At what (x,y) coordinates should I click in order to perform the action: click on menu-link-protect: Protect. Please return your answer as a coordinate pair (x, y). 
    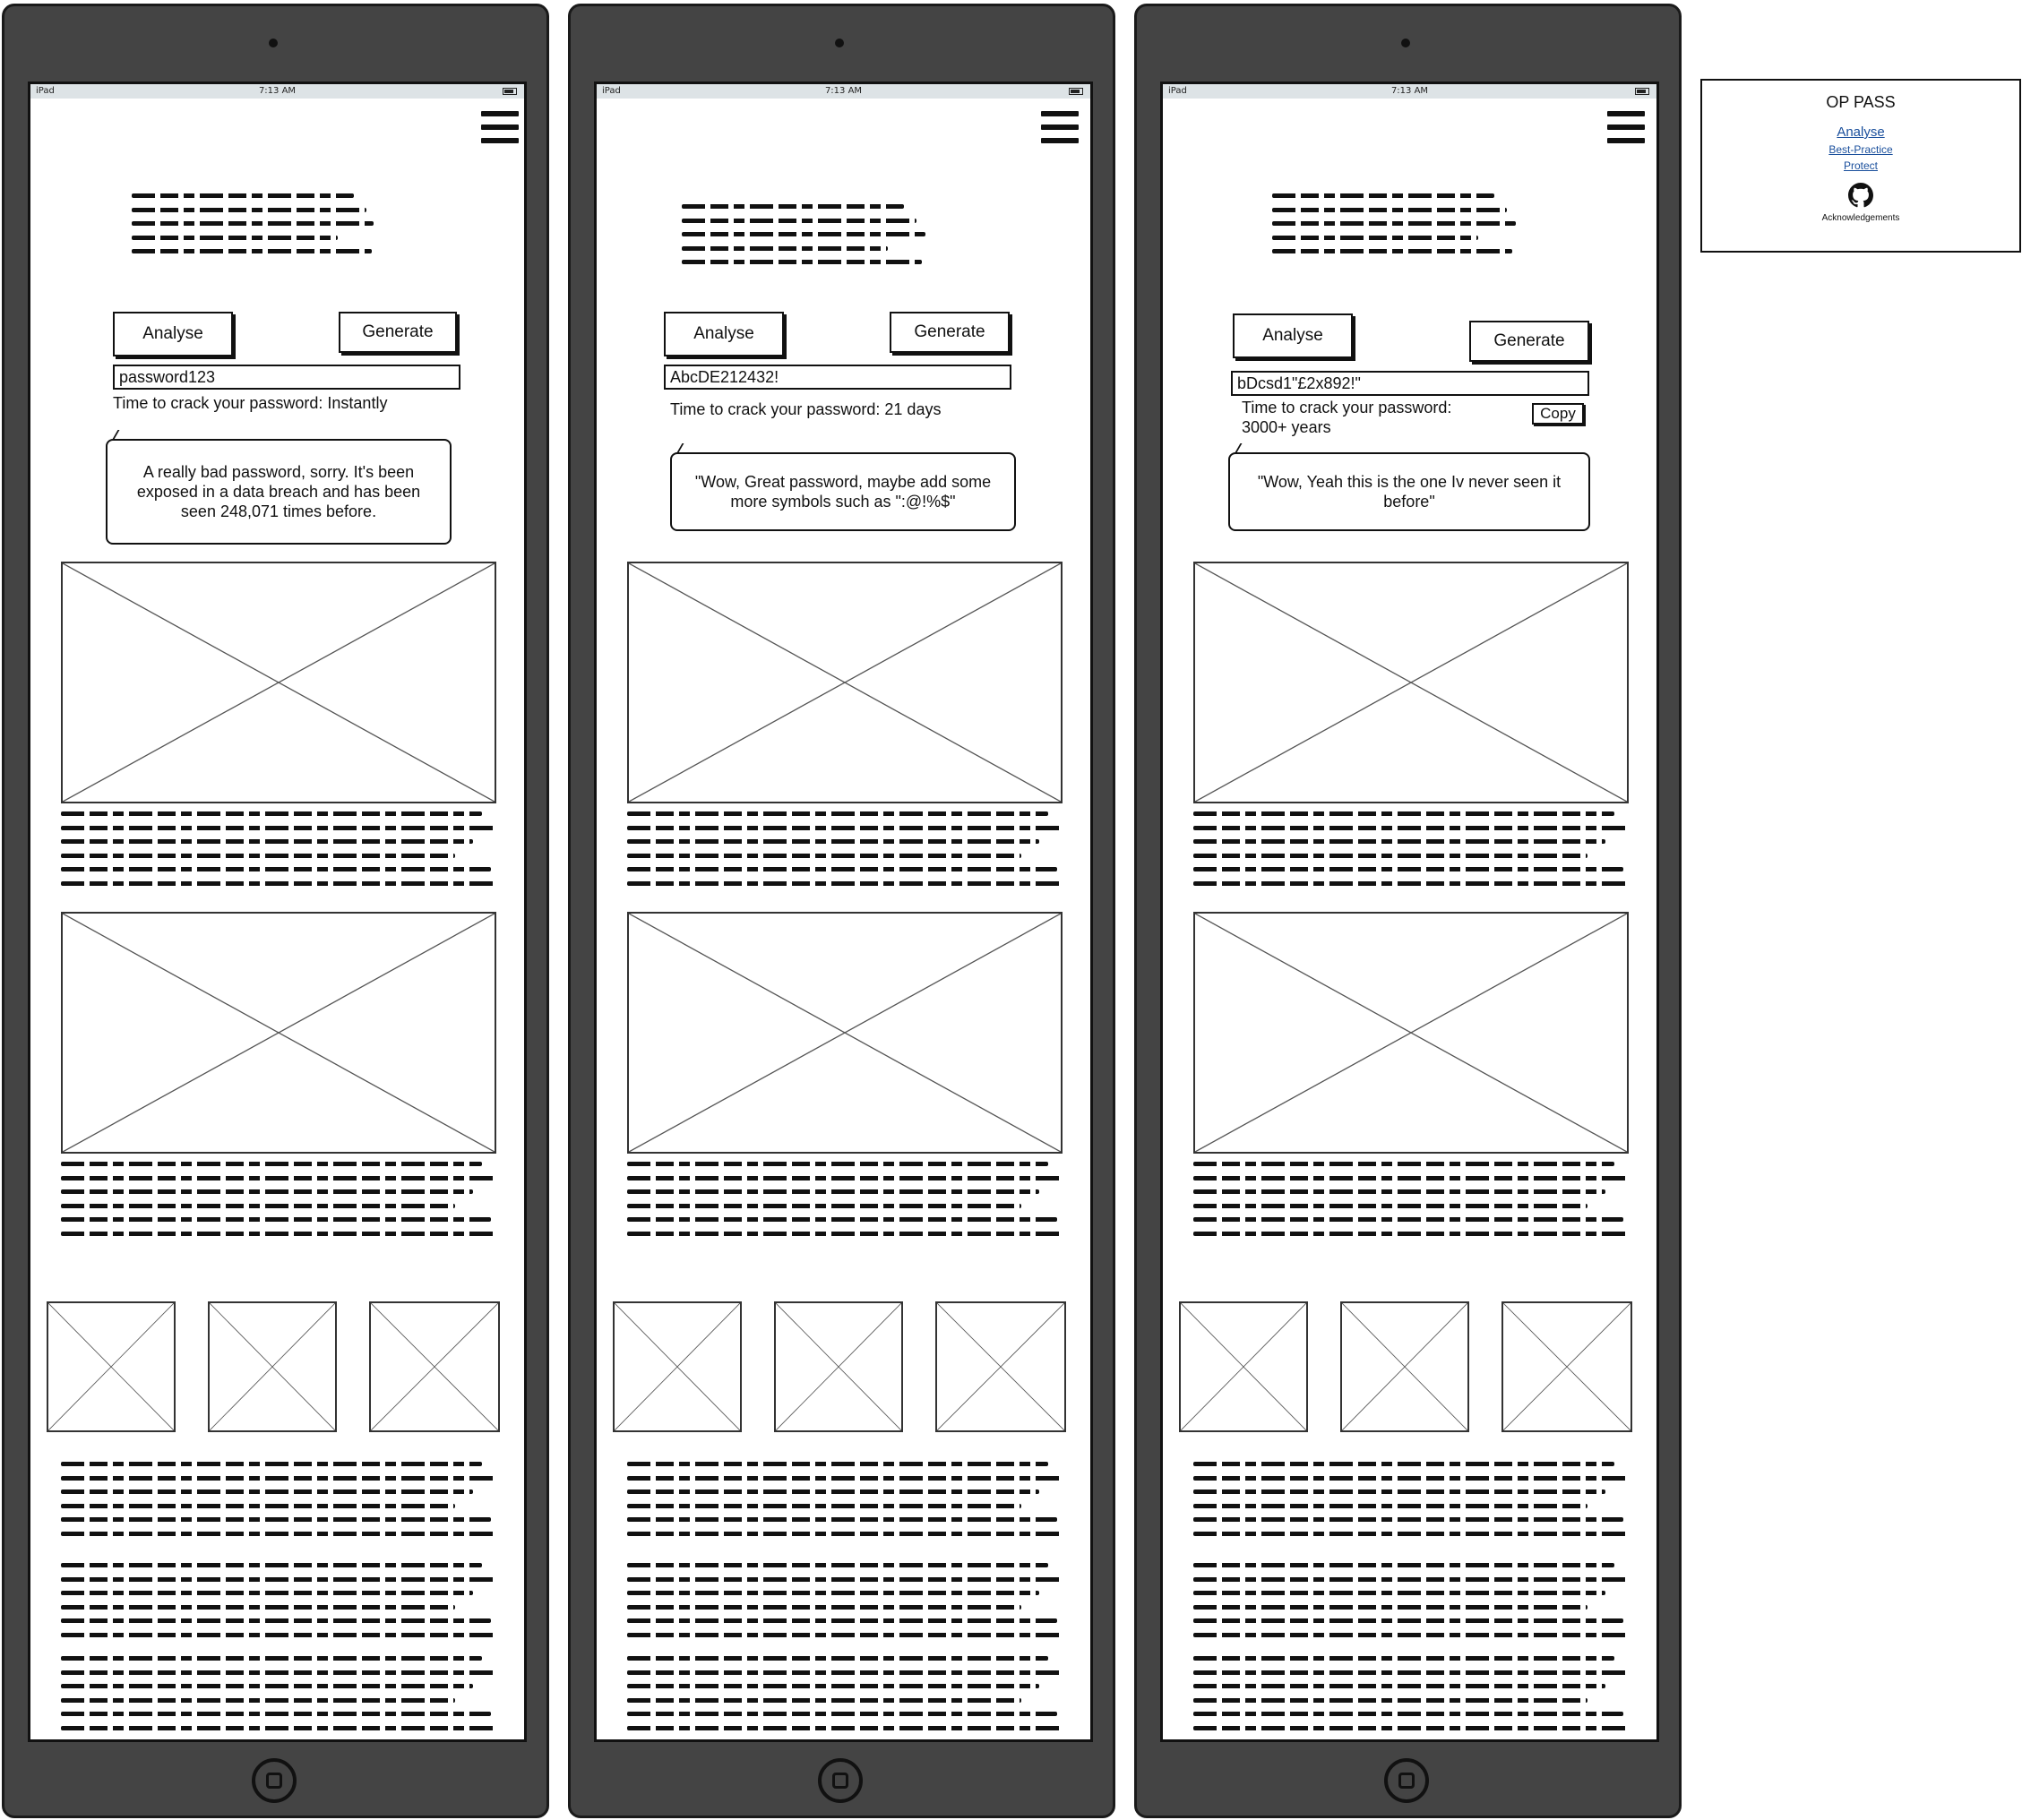
    Looking at the image, I should click on (1860, 165).